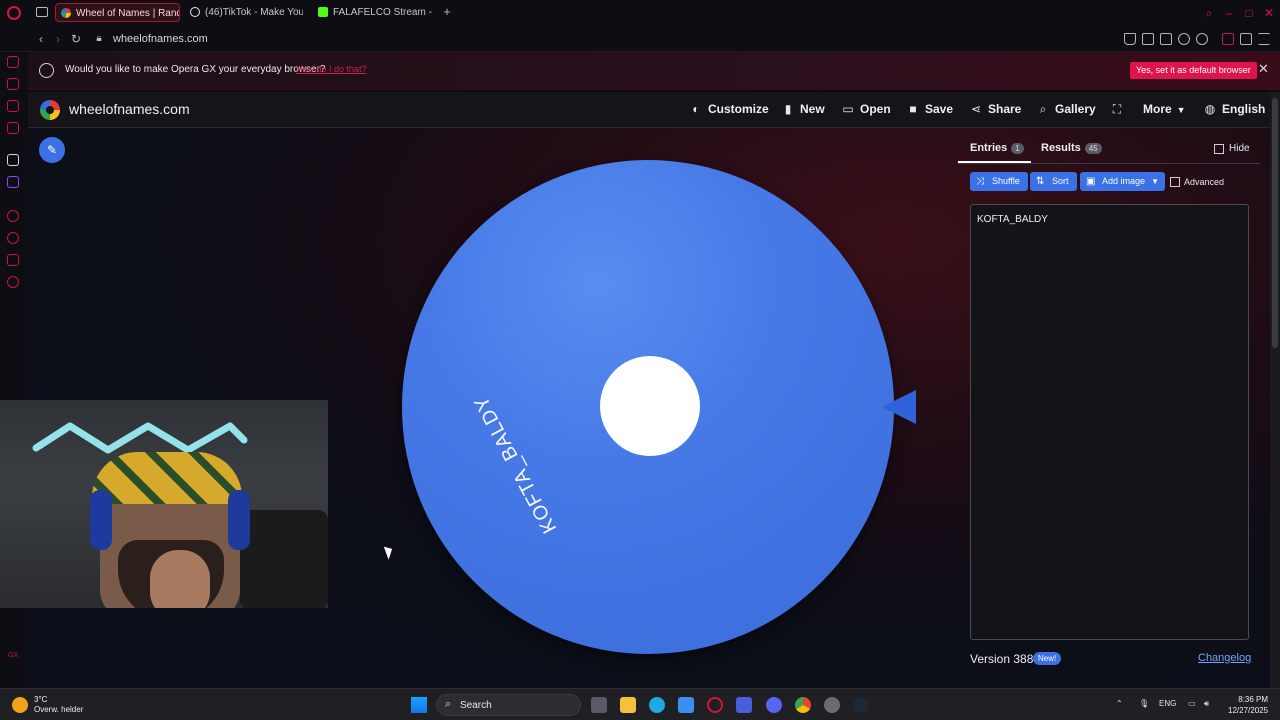  Describe the element at coordinates (1109, 422) in the screenshot. I see `entries-textarea: KOFTA_BALDY` at that location.